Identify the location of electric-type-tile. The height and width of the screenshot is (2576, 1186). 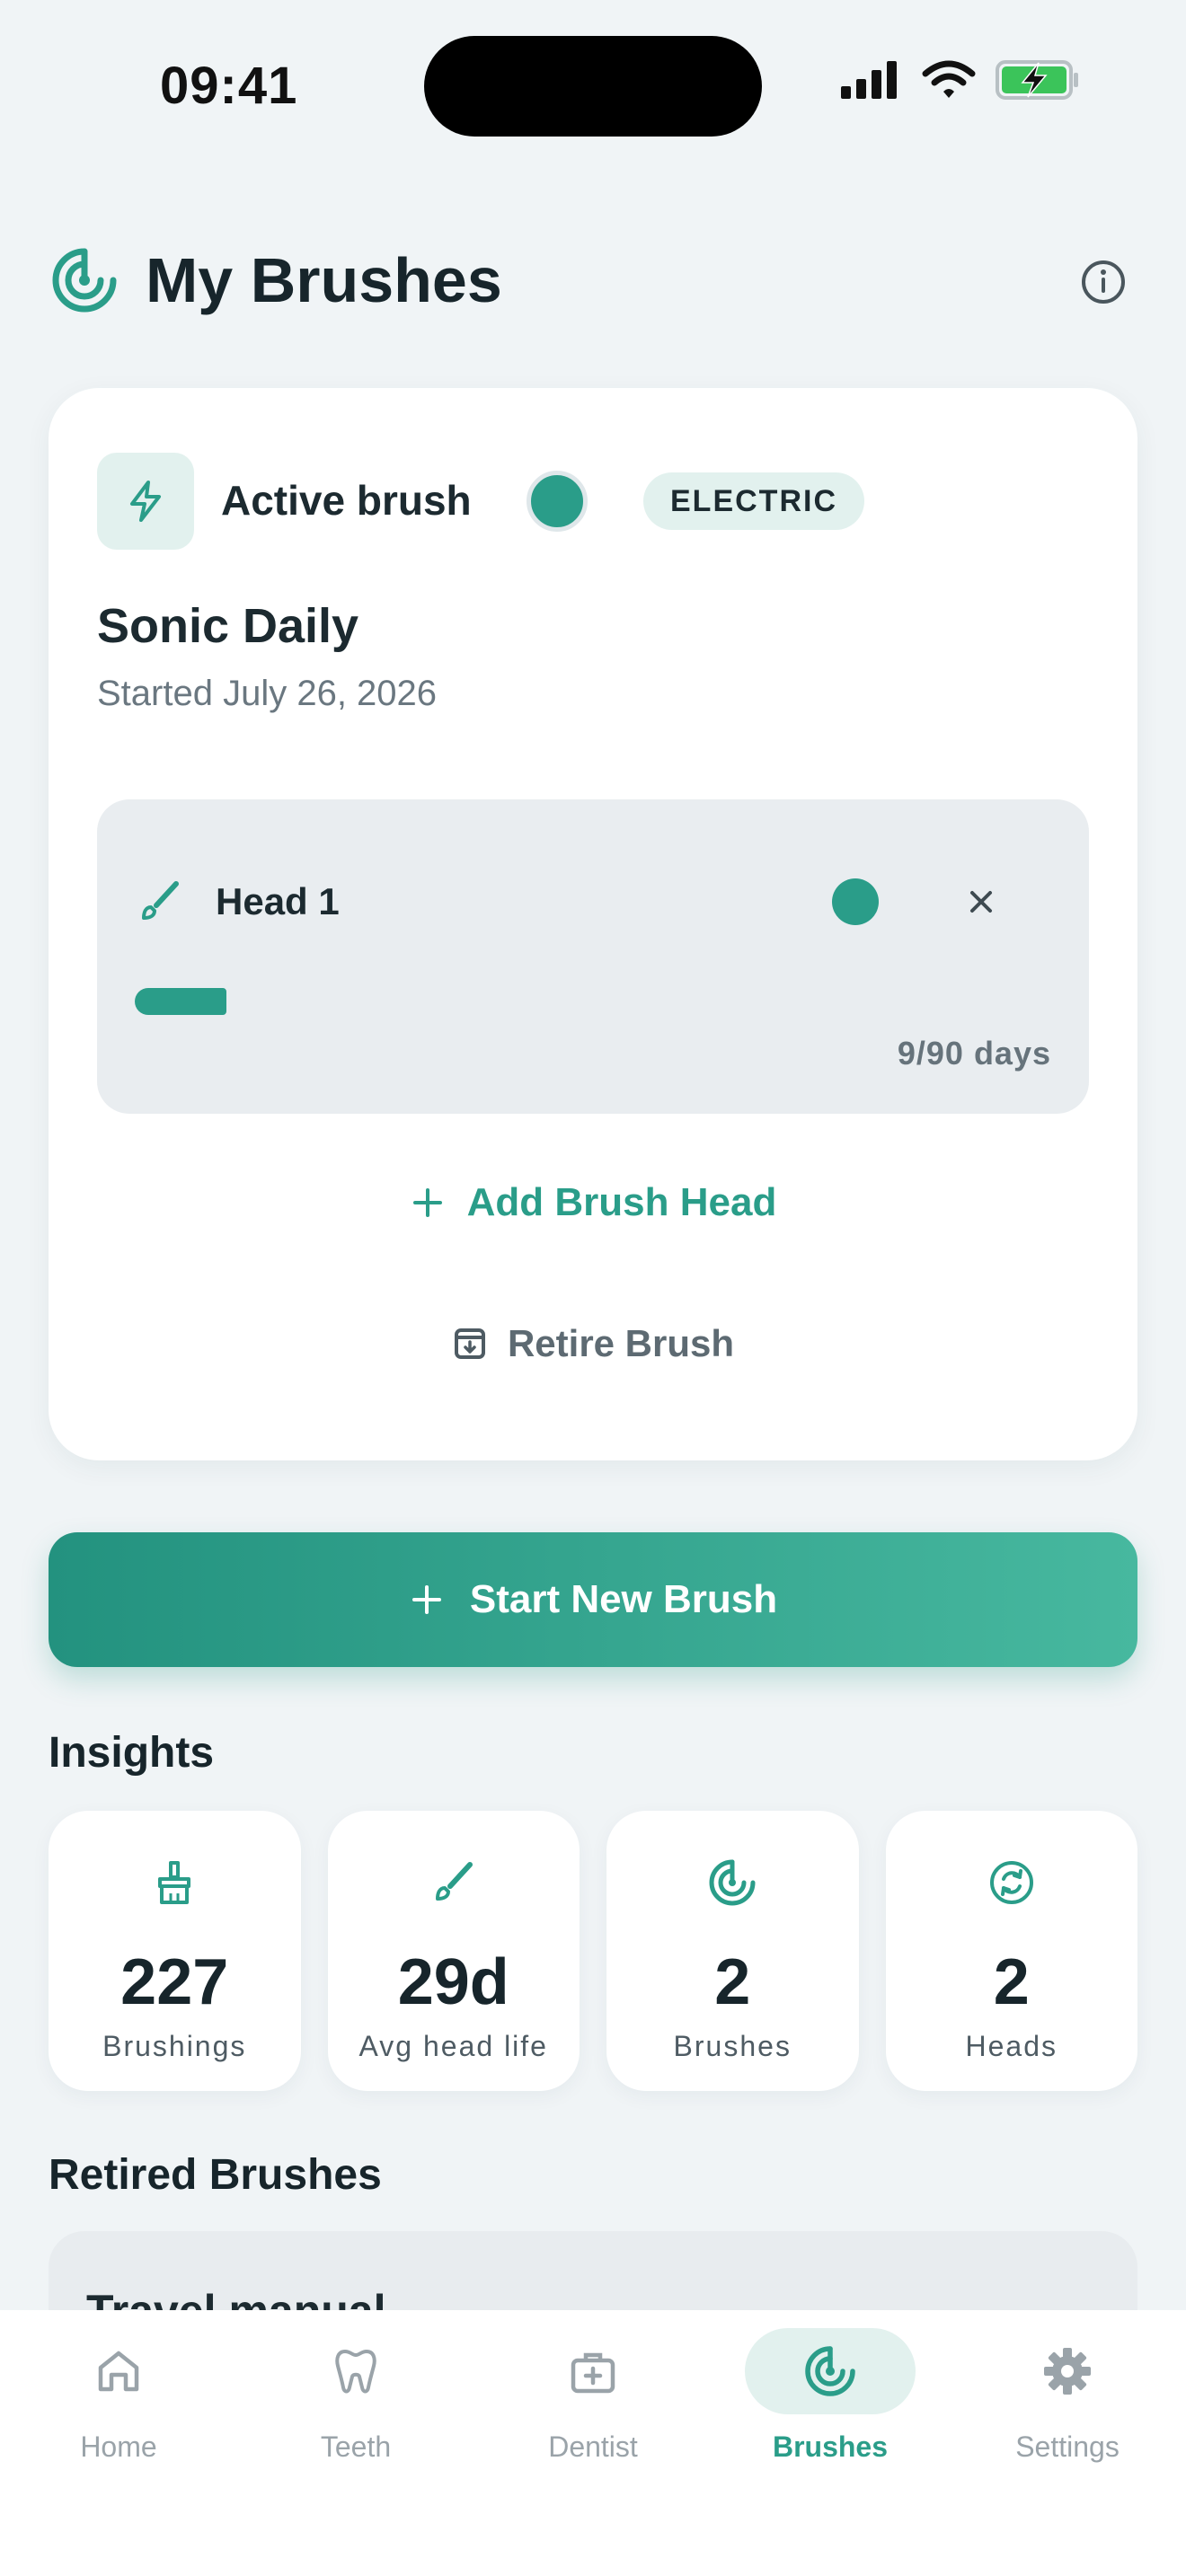
(145, 501).